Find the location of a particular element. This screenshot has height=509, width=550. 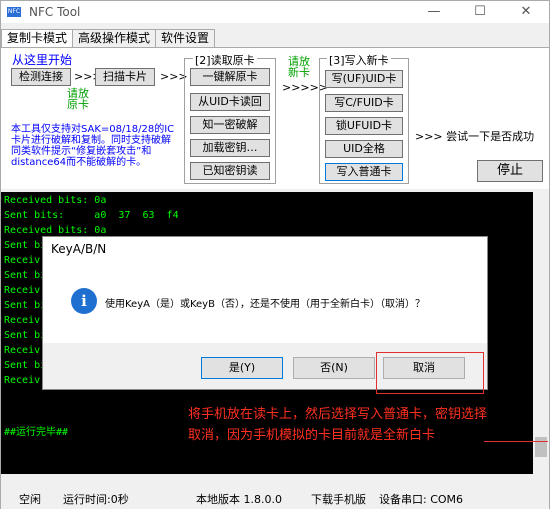

detect-connection-button: 检测连接 is located at coordinates (41, 77).